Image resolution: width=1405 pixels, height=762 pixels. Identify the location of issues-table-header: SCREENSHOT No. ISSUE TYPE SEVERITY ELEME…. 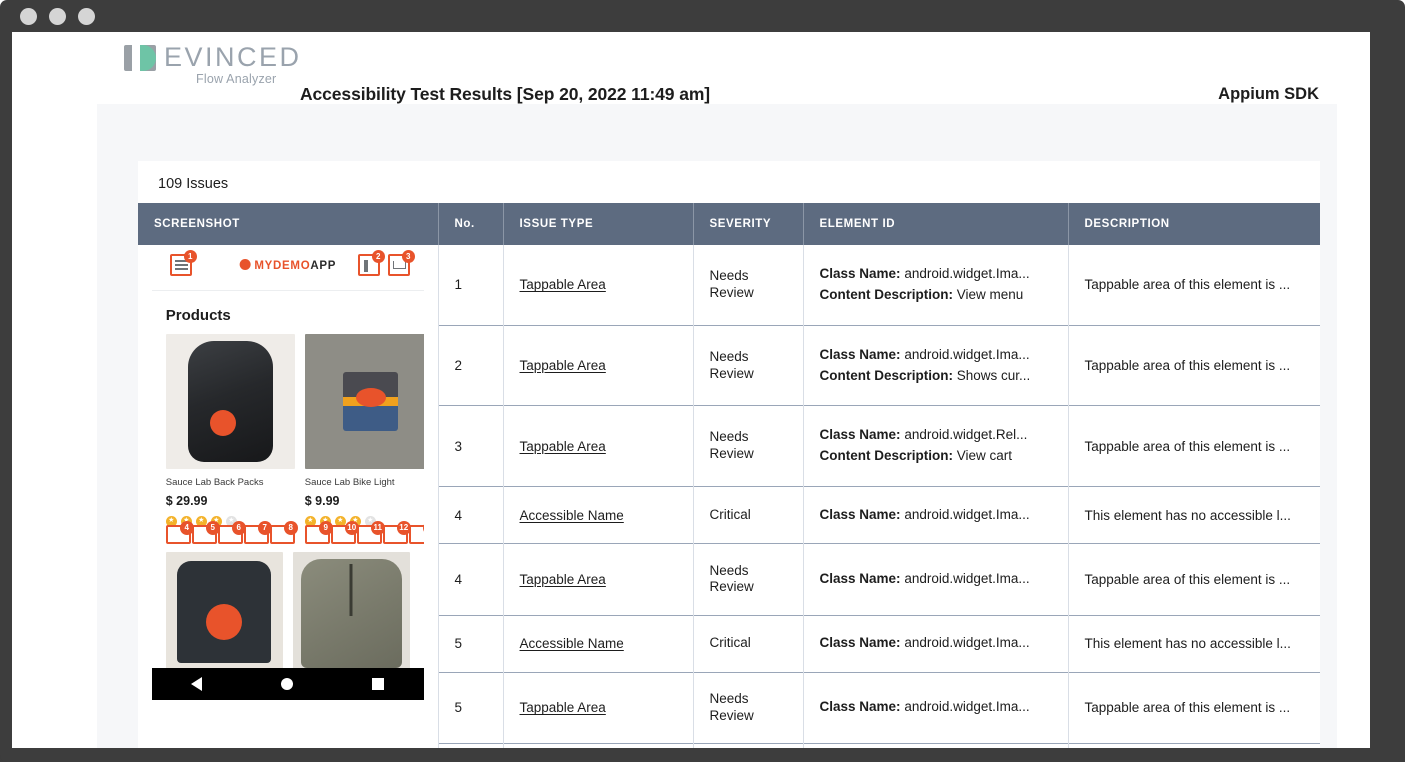
(729, 224).